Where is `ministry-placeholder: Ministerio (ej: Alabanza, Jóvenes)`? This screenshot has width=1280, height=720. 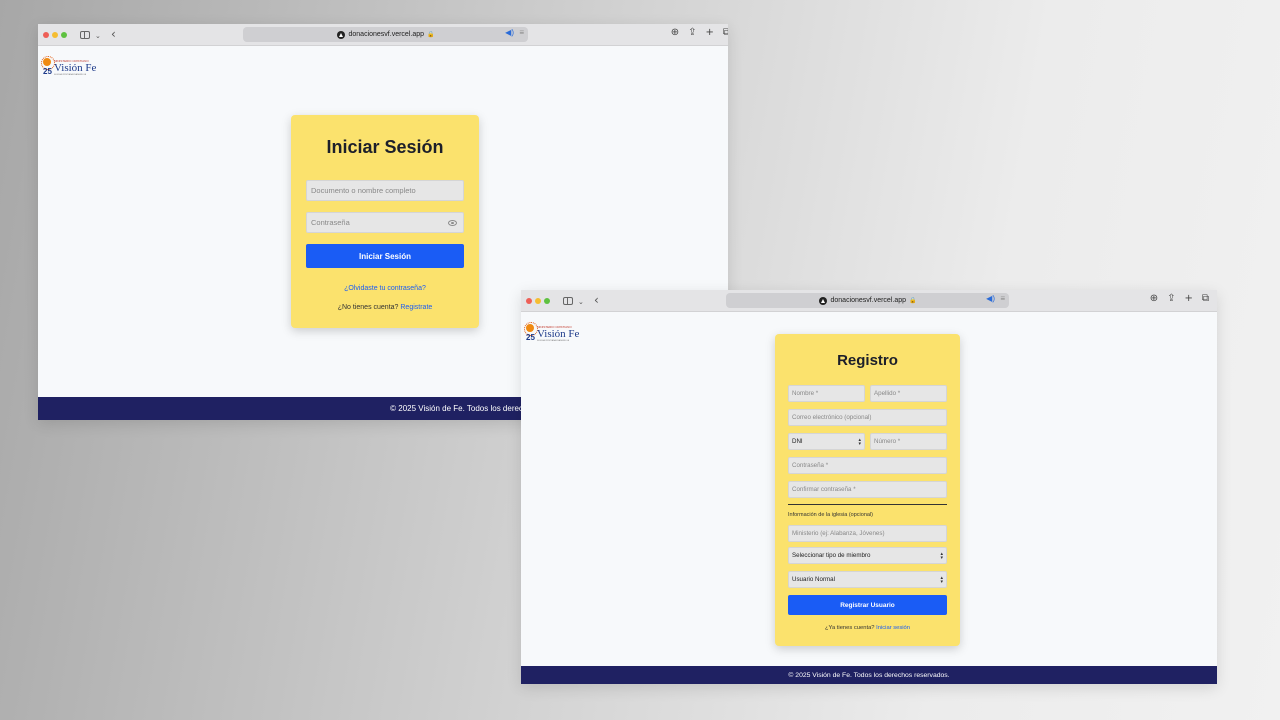 ministry-placeholder: Ministerio (ej: Alabanza, Jóvenes) is located at coordinates (838, 533).